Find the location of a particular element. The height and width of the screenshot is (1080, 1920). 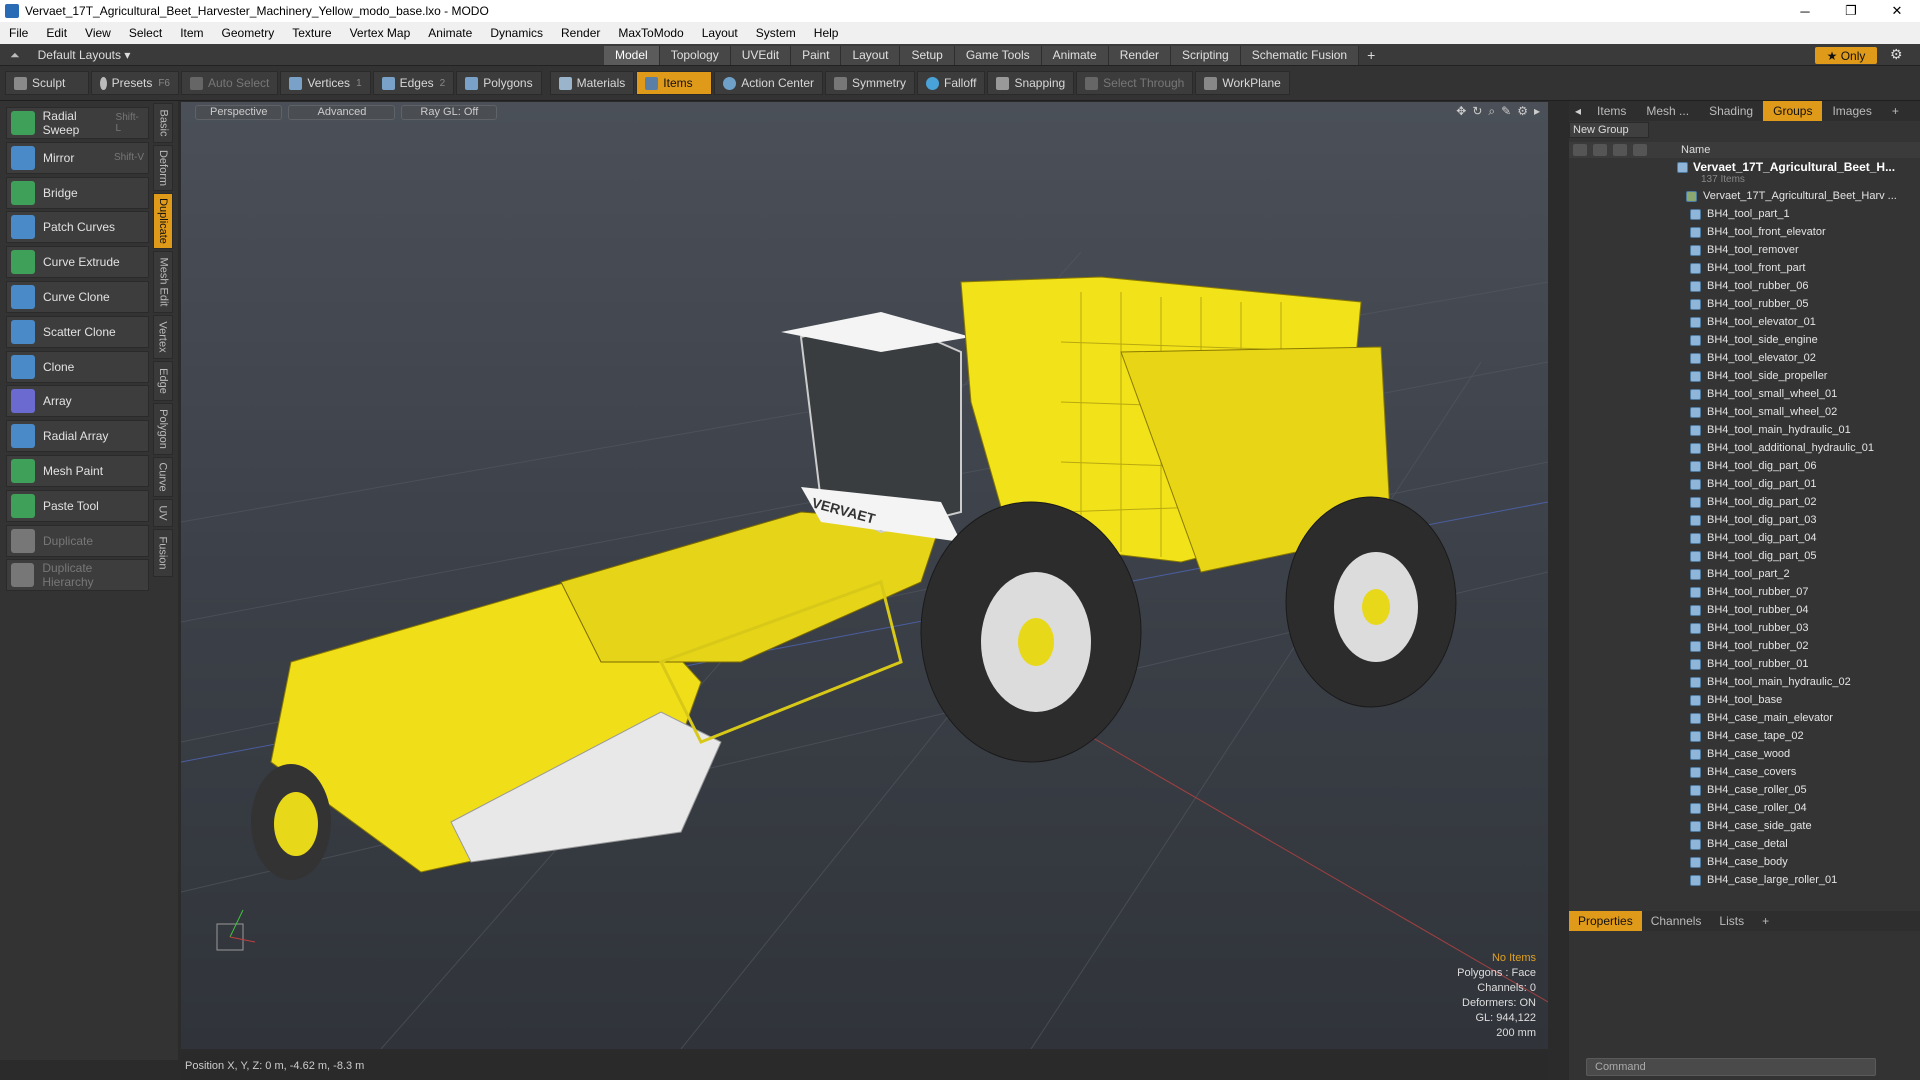

menu-item-file: File is located at coordinates (18, 33).